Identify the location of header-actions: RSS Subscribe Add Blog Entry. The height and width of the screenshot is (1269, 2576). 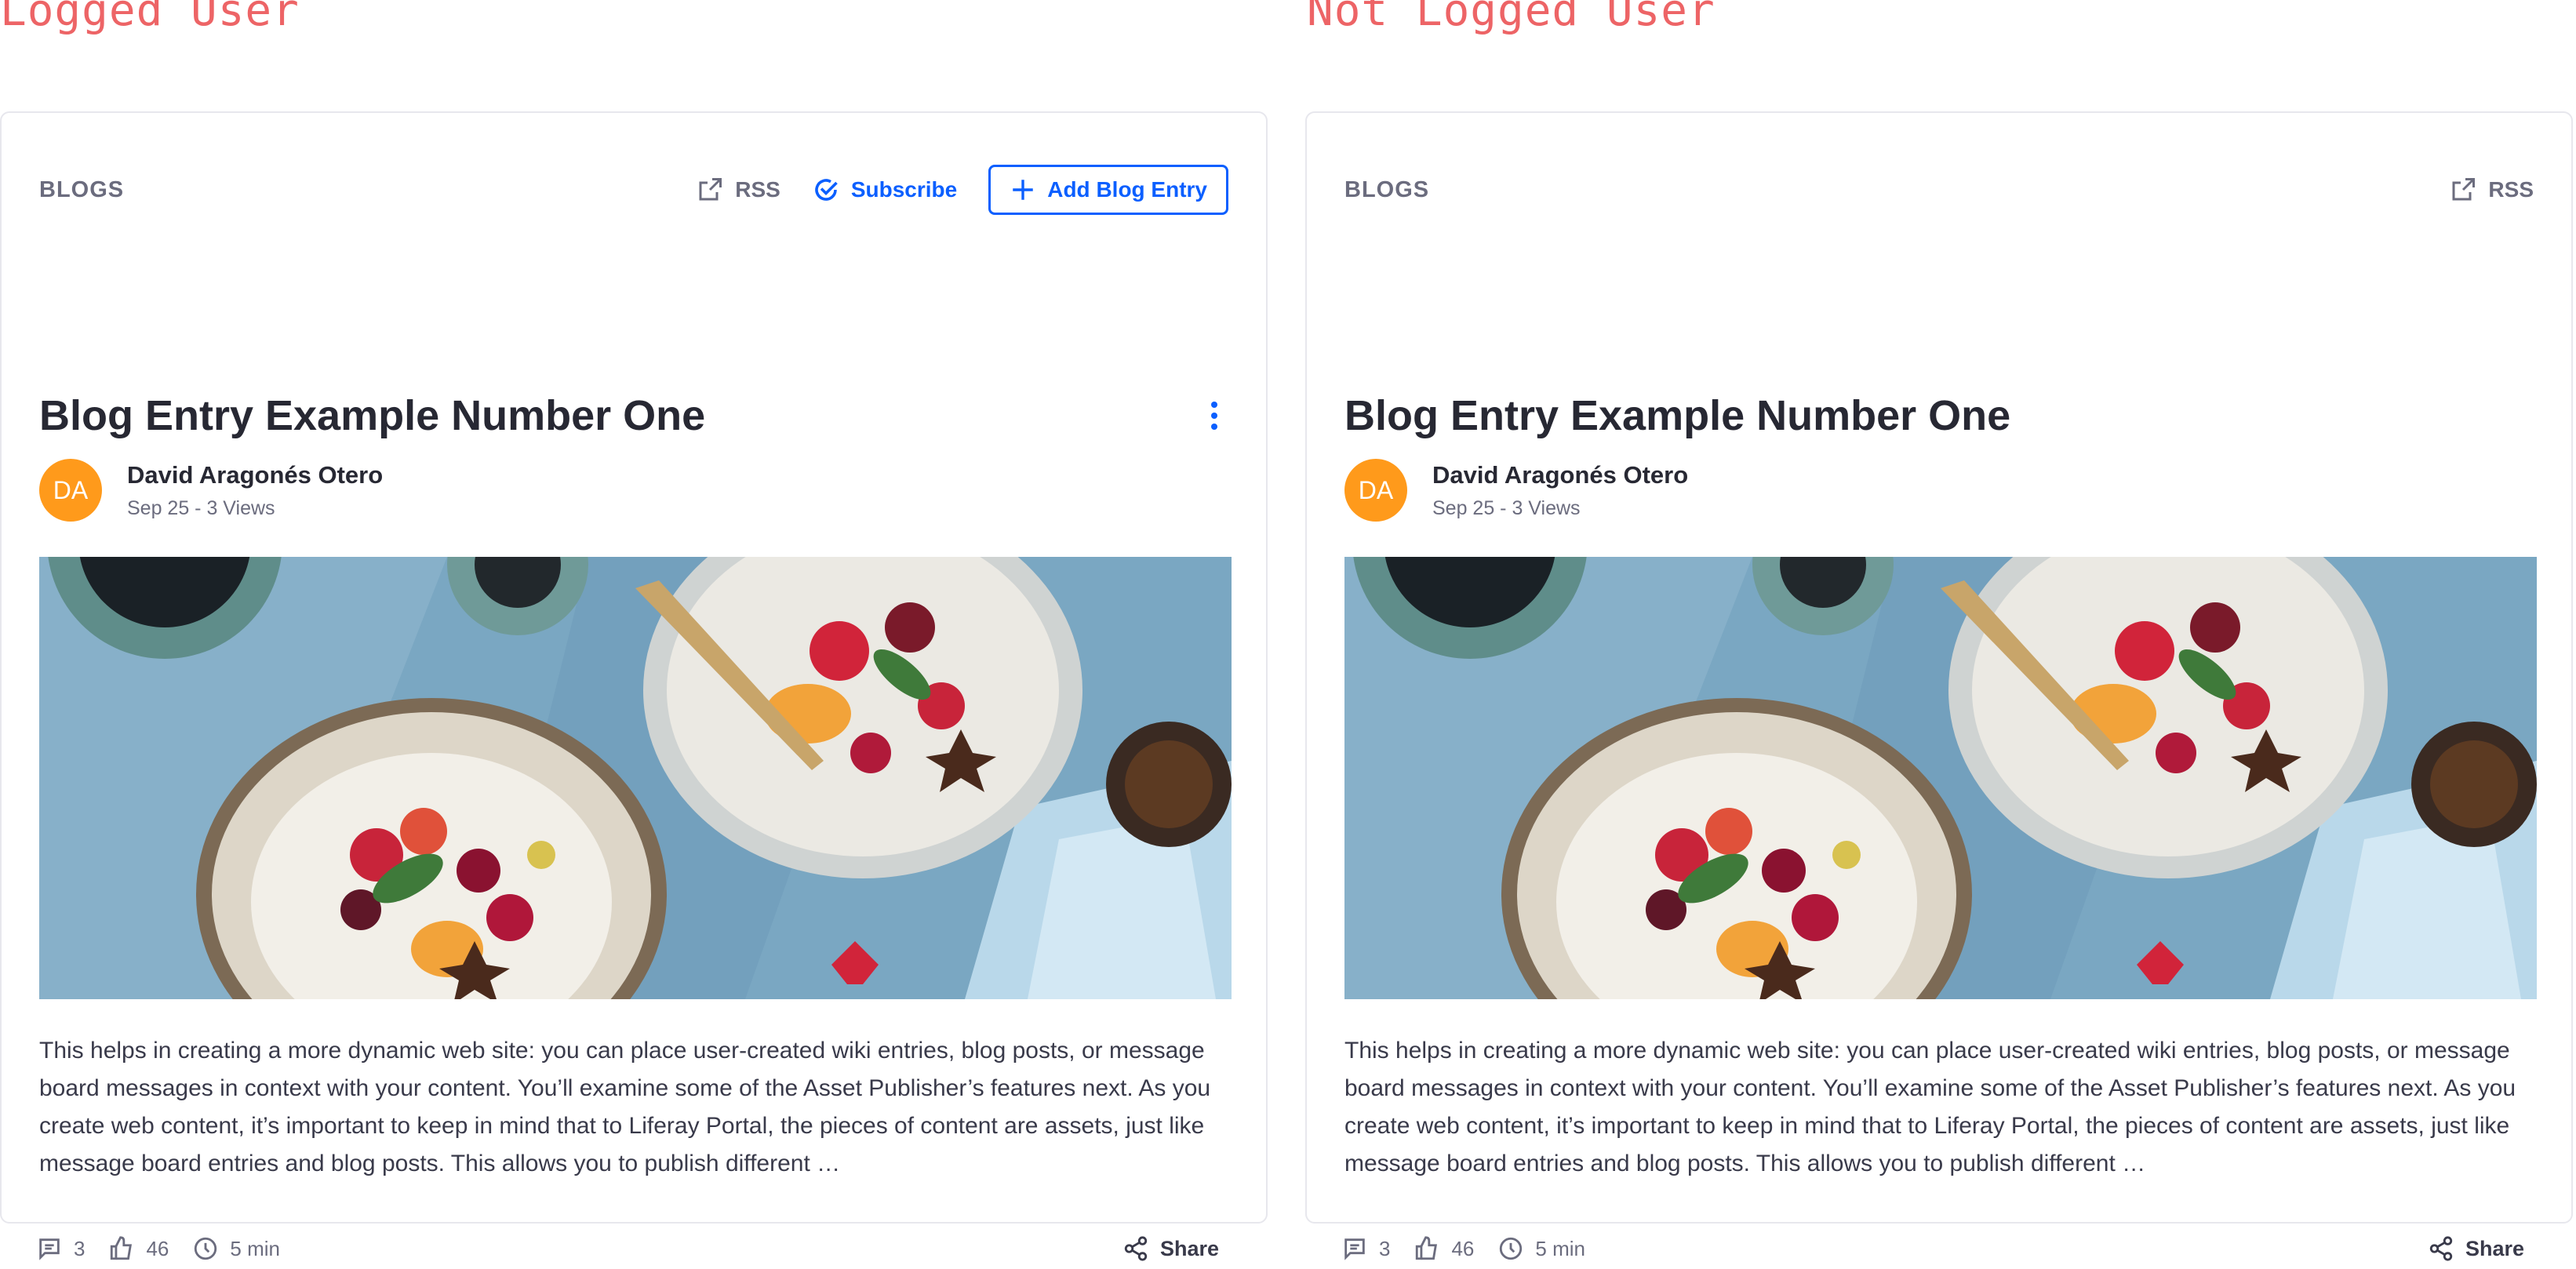
(962, 190).